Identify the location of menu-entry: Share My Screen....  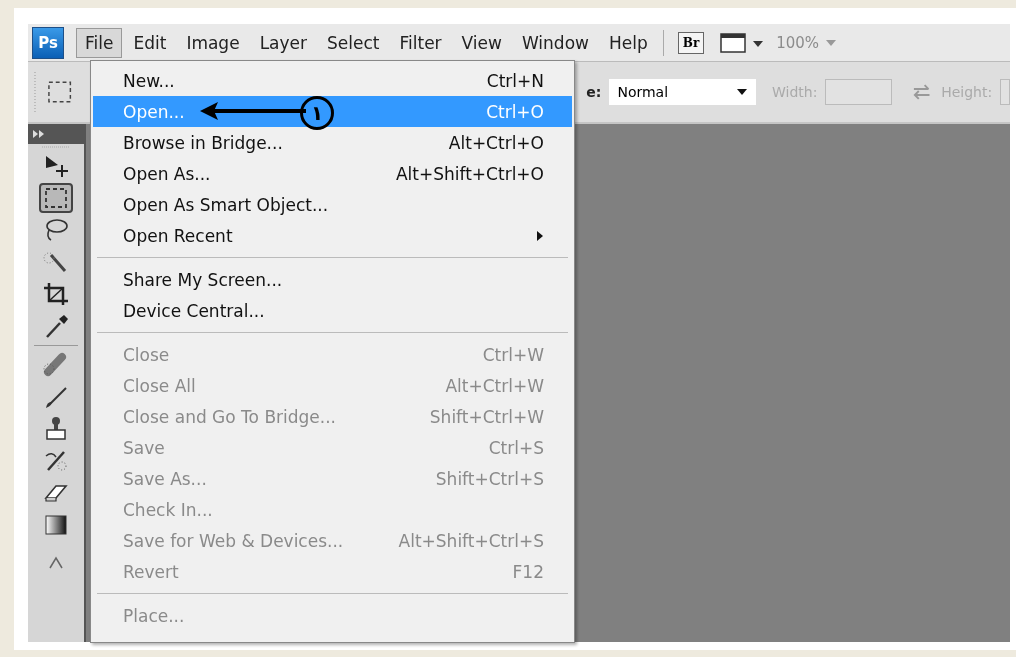
(332, 279).